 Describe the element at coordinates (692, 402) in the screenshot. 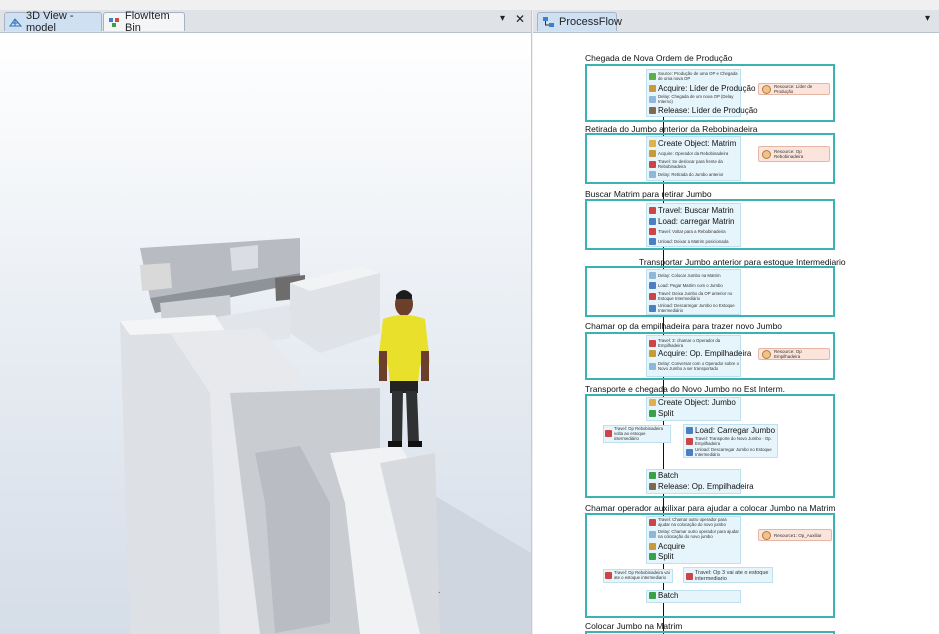

I see `create-object-activity: Create Object: Jumbo` at that location.